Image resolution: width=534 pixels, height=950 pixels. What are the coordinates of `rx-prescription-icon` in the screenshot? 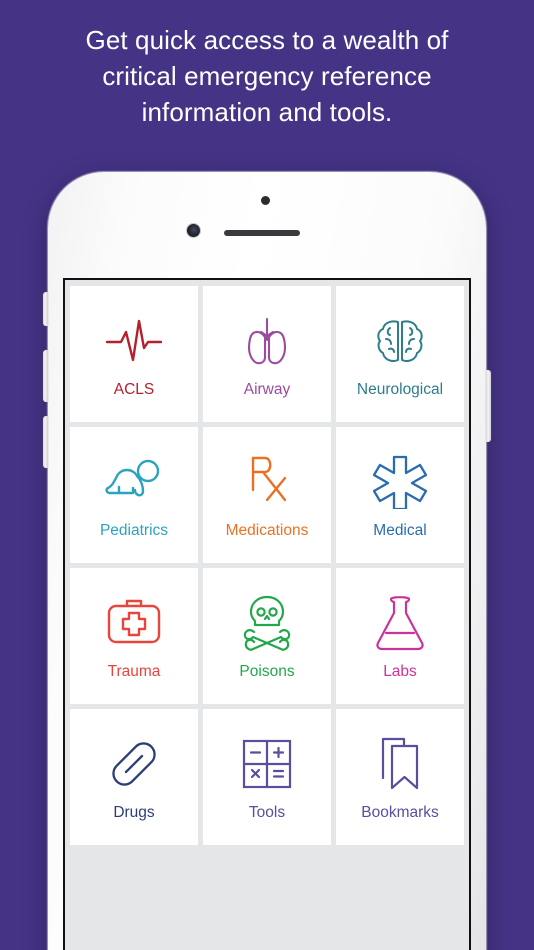 It's located at (267, 482).